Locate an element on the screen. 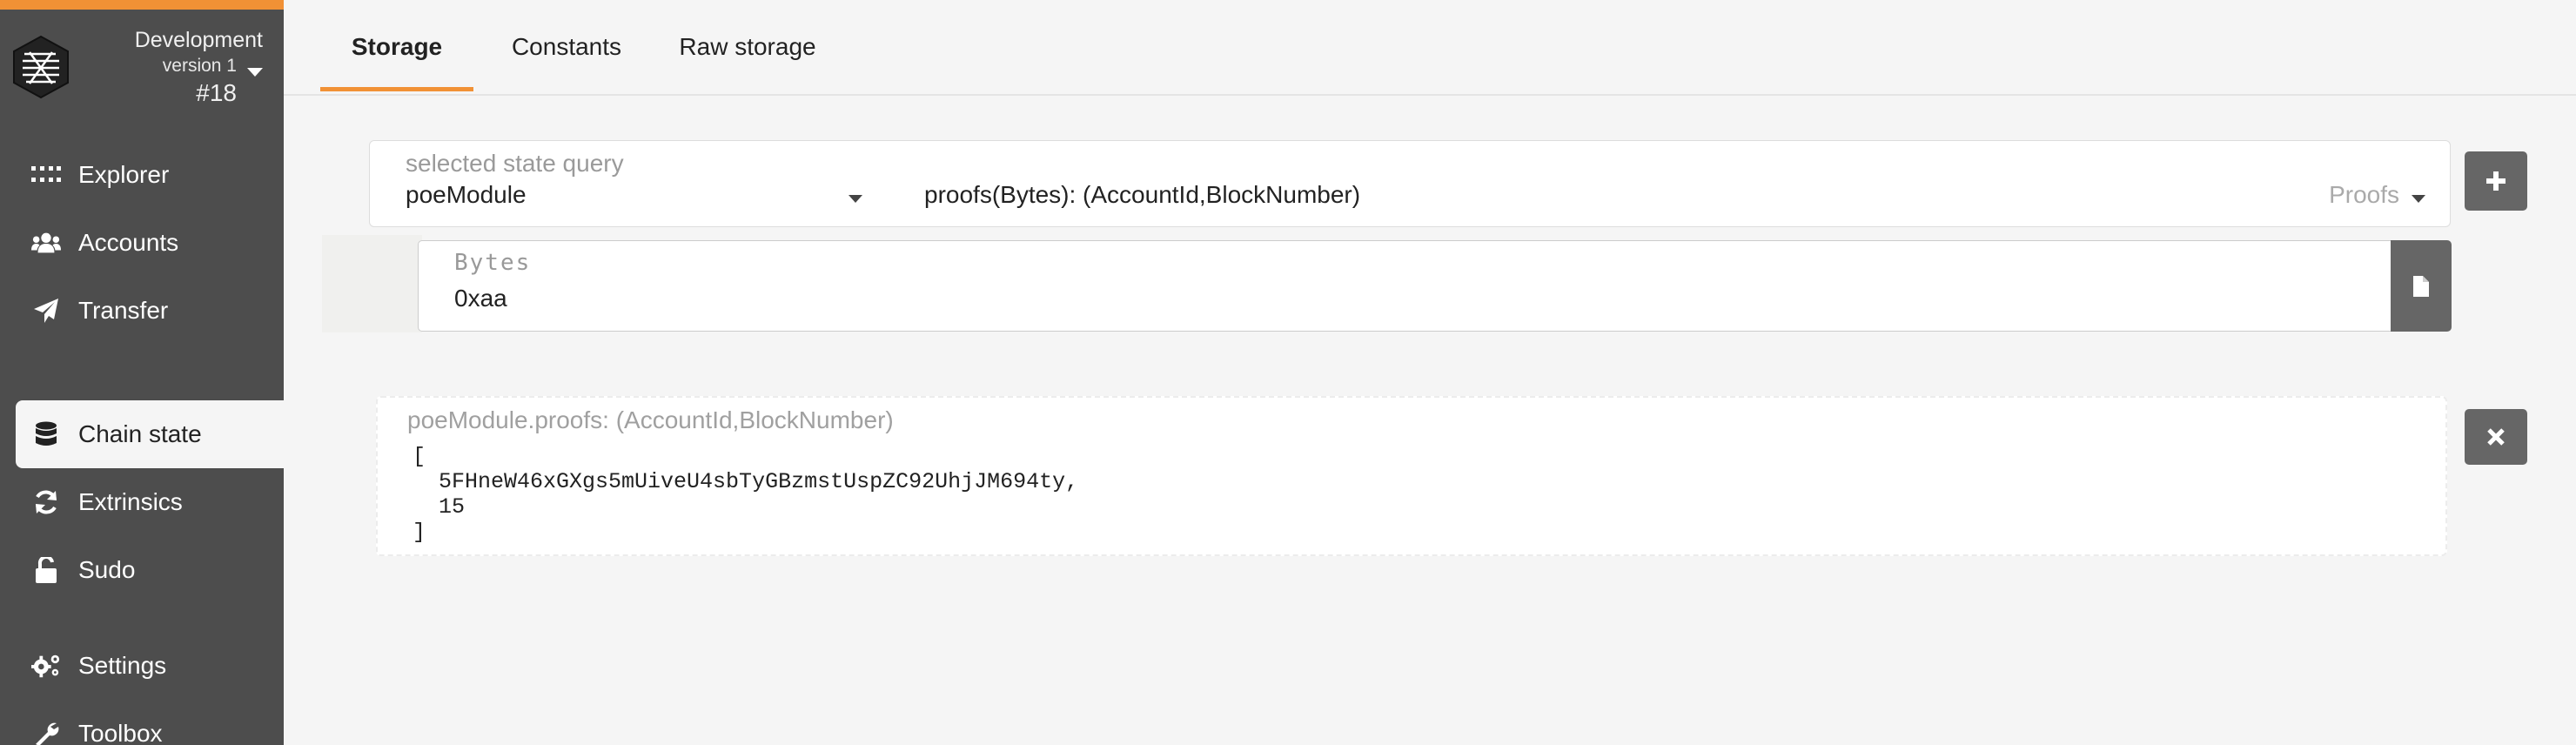 This screenshot has width=2576, height=745. remove-result-button is located at coordinates (2496, 437).